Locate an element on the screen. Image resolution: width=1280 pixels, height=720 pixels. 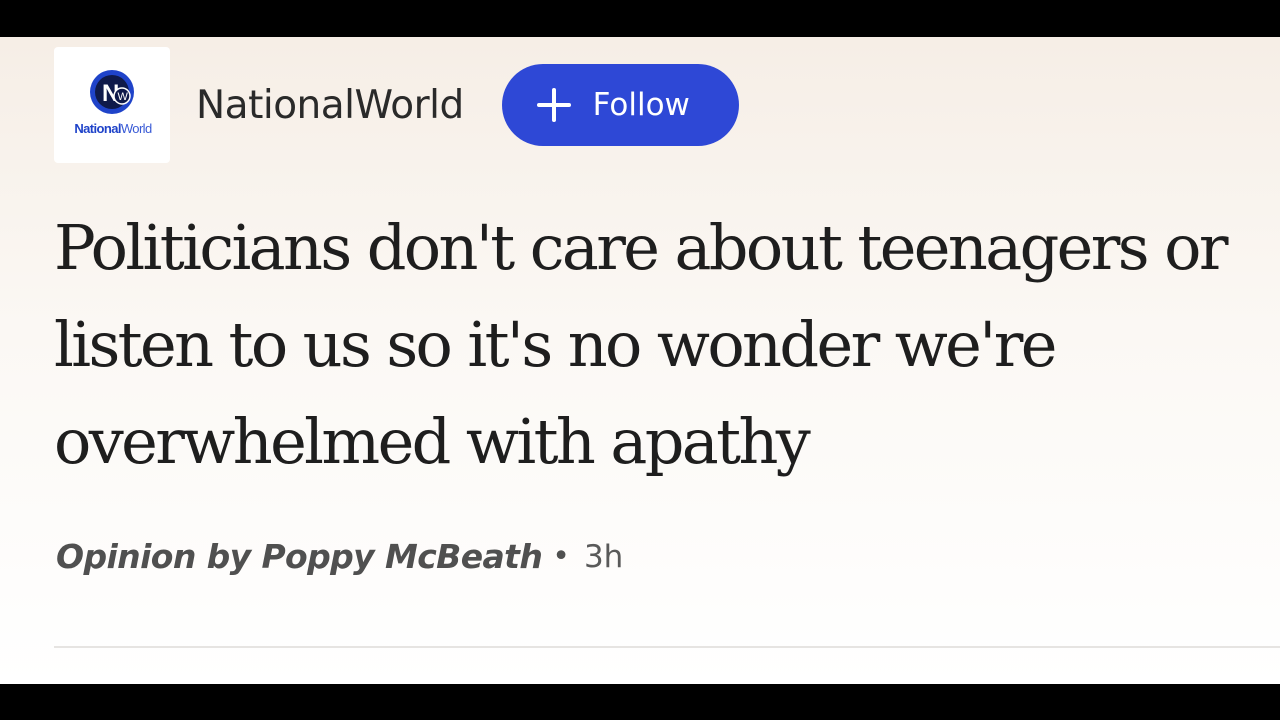
publisher-logo: N W NationalWorld is located at coordinates (112, 105).